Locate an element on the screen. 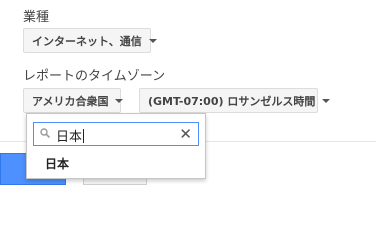  country-select: アメリカ合衆国 is located at coordinates (73, 100).